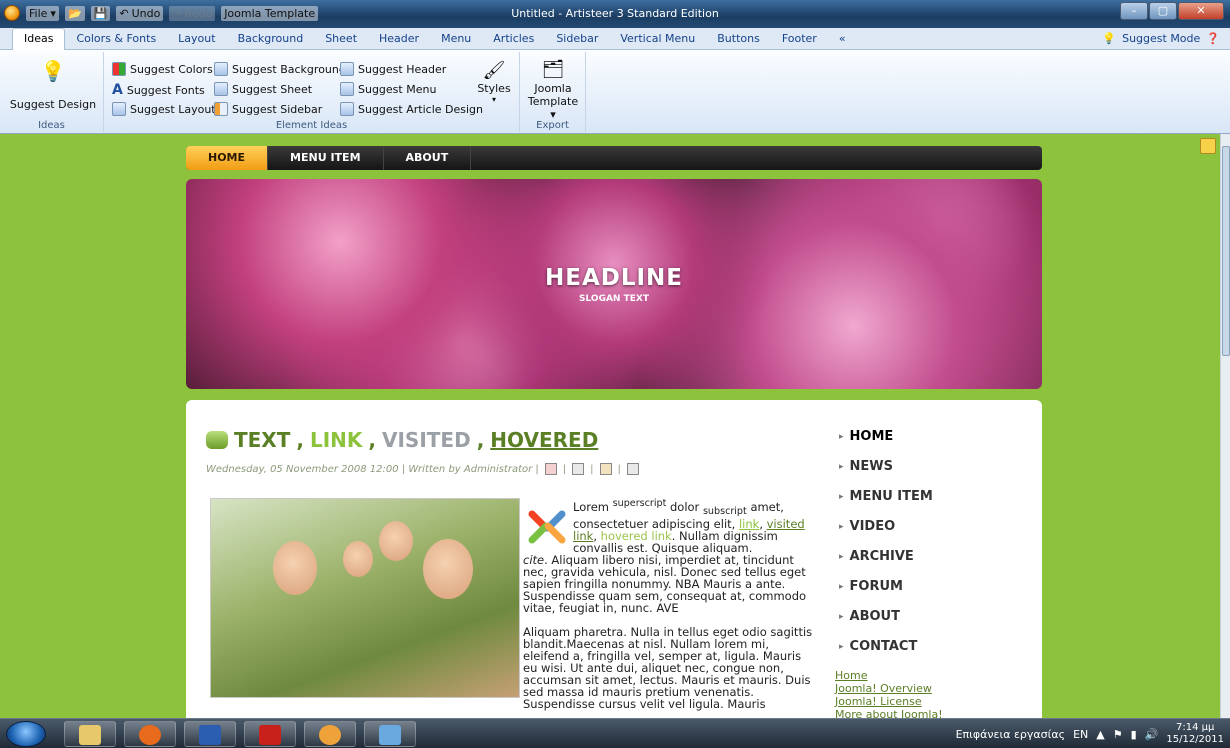  Describe the element at coordinates (119, 109) in the screenshot. I see `layout-icon` at that location.